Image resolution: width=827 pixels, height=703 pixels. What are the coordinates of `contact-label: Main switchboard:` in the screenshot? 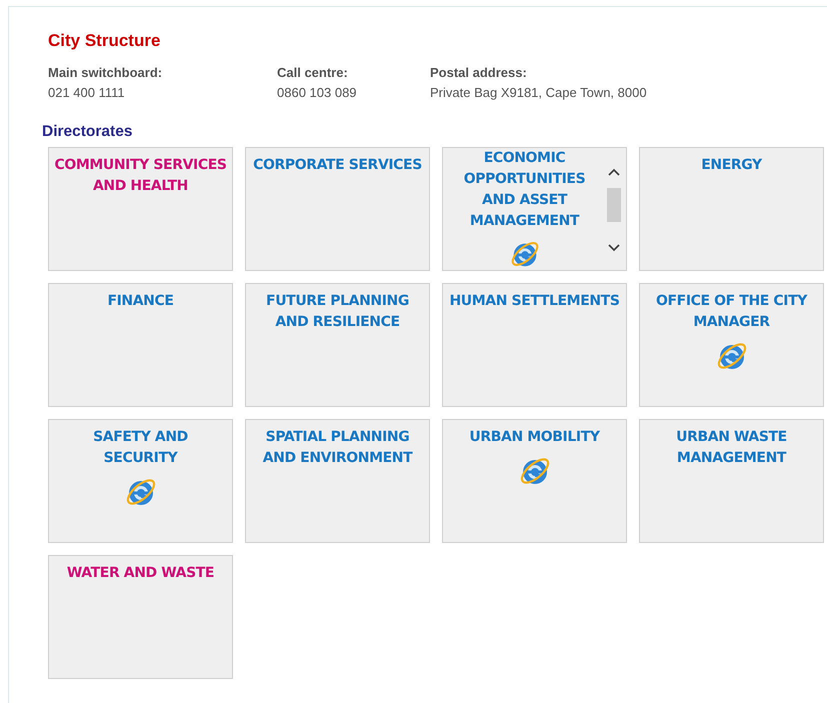 It's located at (106, 72).